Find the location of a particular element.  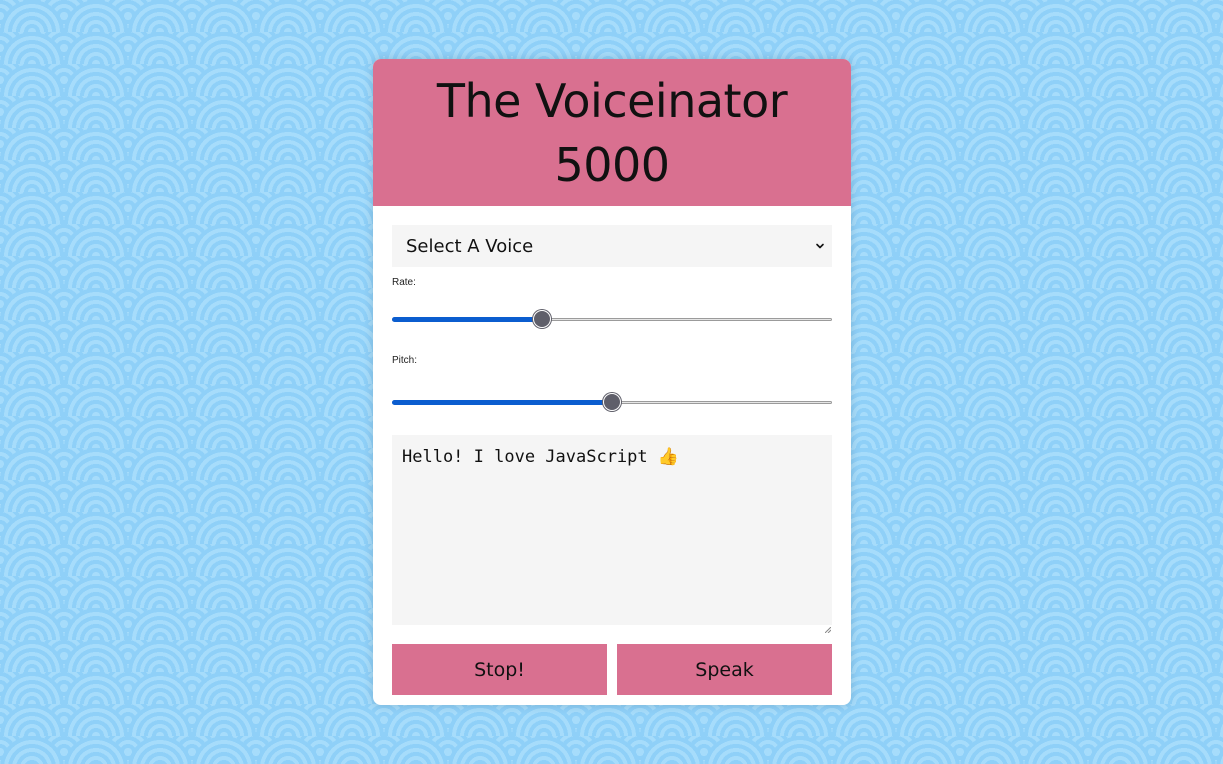

voice-select-value: Select A Voice is located at coordinates (470, 246).